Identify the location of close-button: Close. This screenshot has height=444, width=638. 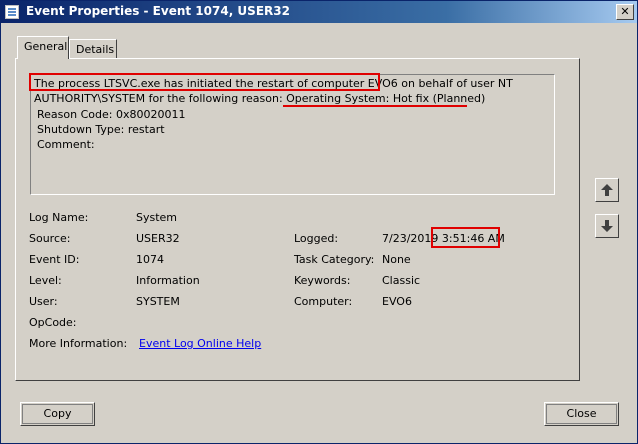
(581, 414).